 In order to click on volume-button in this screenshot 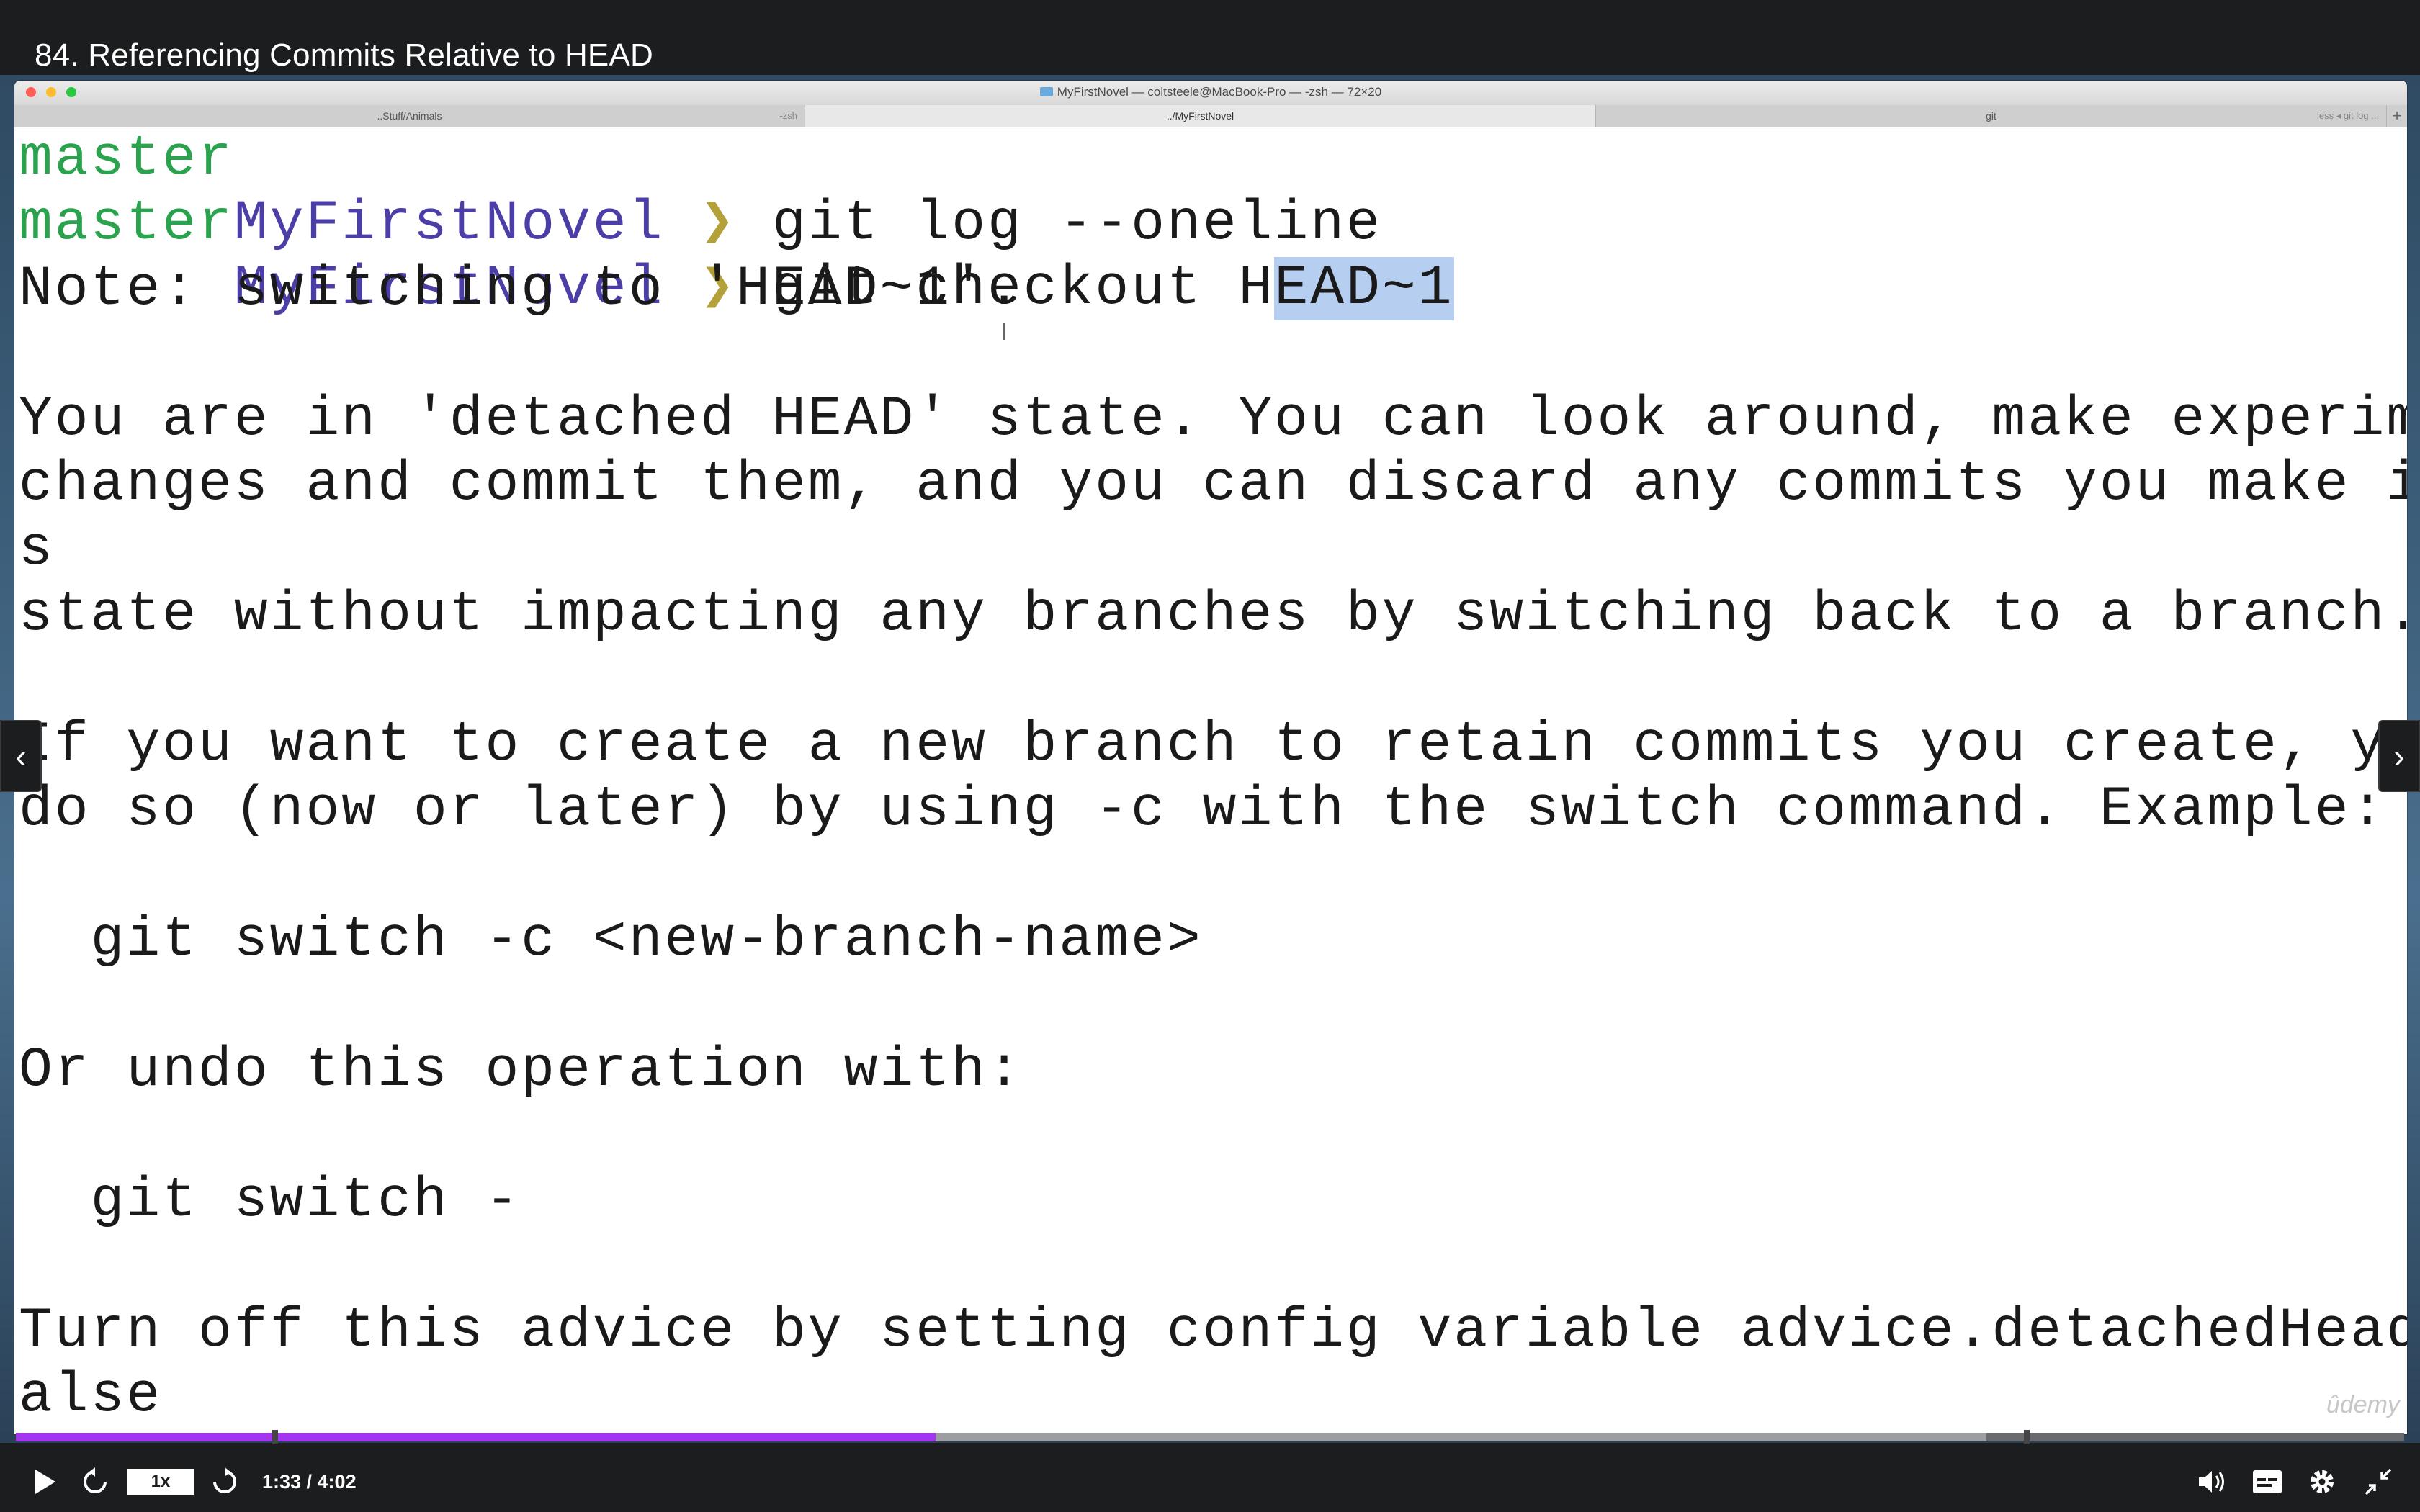, I will do `click(2212, 1482)`.